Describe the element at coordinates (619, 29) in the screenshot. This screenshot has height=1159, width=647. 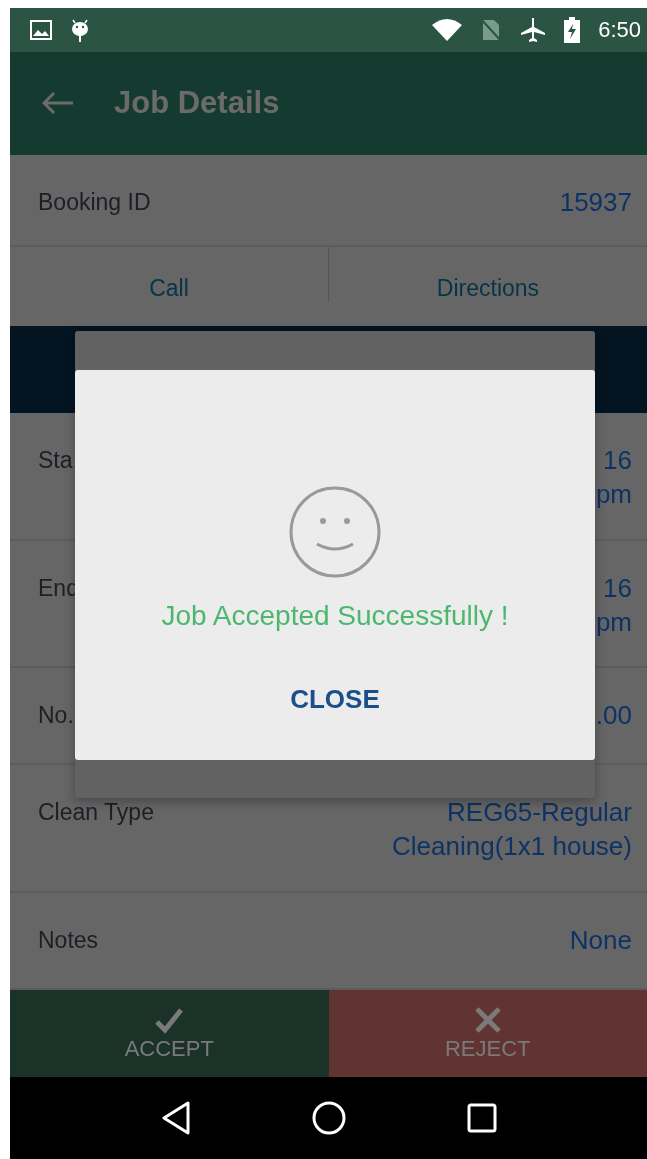
I see `status-time: 6:50` at that location.